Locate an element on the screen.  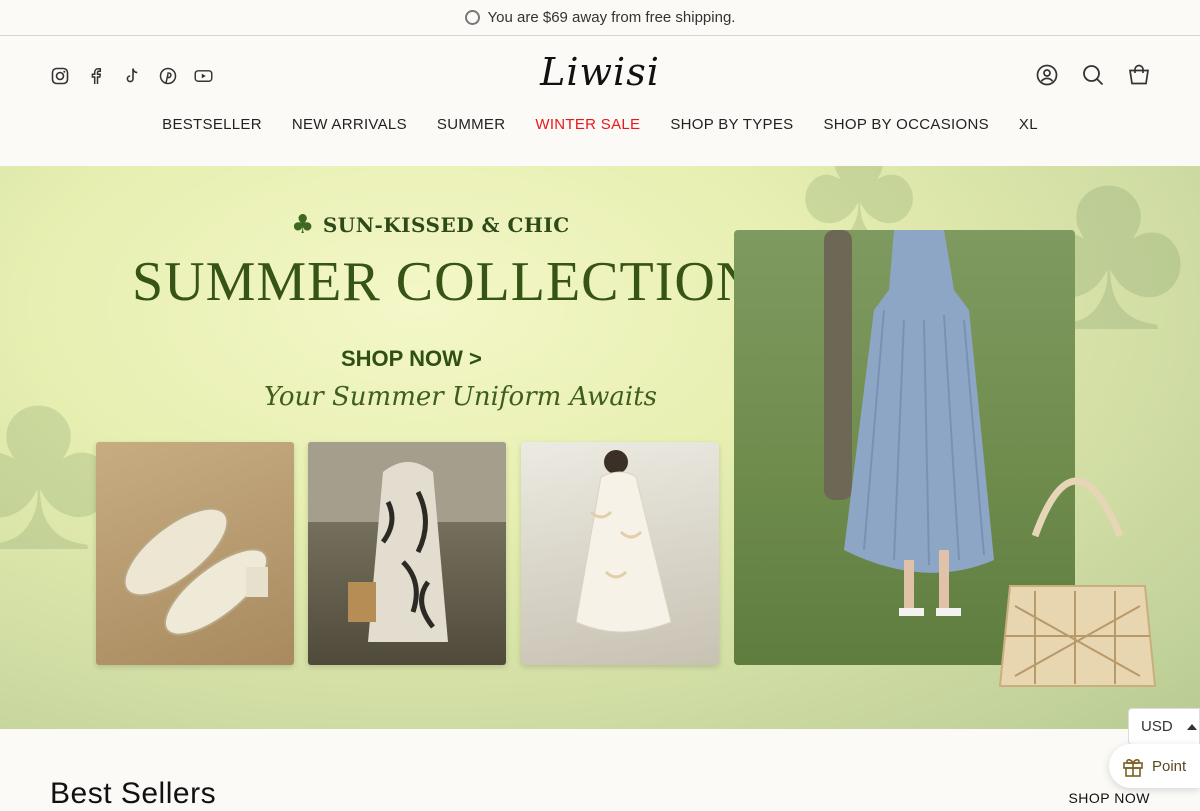
search-icon is located at coordinates (1093, 75).